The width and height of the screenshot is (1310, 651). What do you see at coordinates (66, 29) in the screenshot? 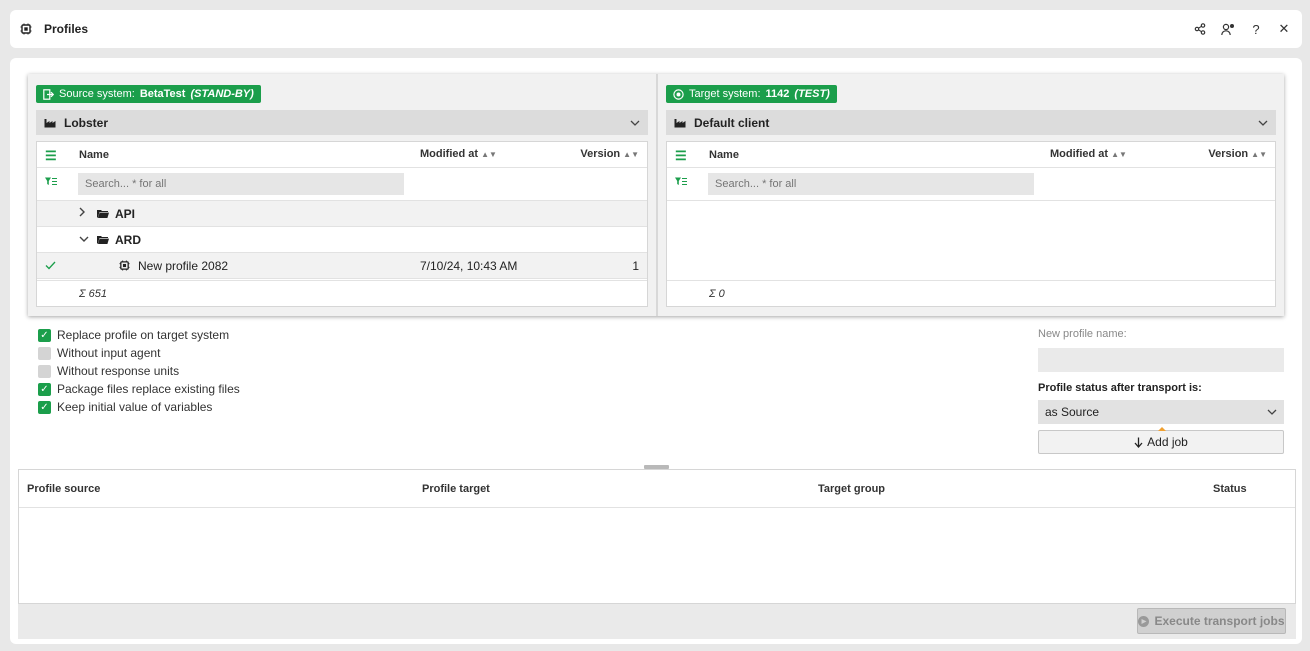
I see `window-title: Profiles` at bounding box center [66, 29].